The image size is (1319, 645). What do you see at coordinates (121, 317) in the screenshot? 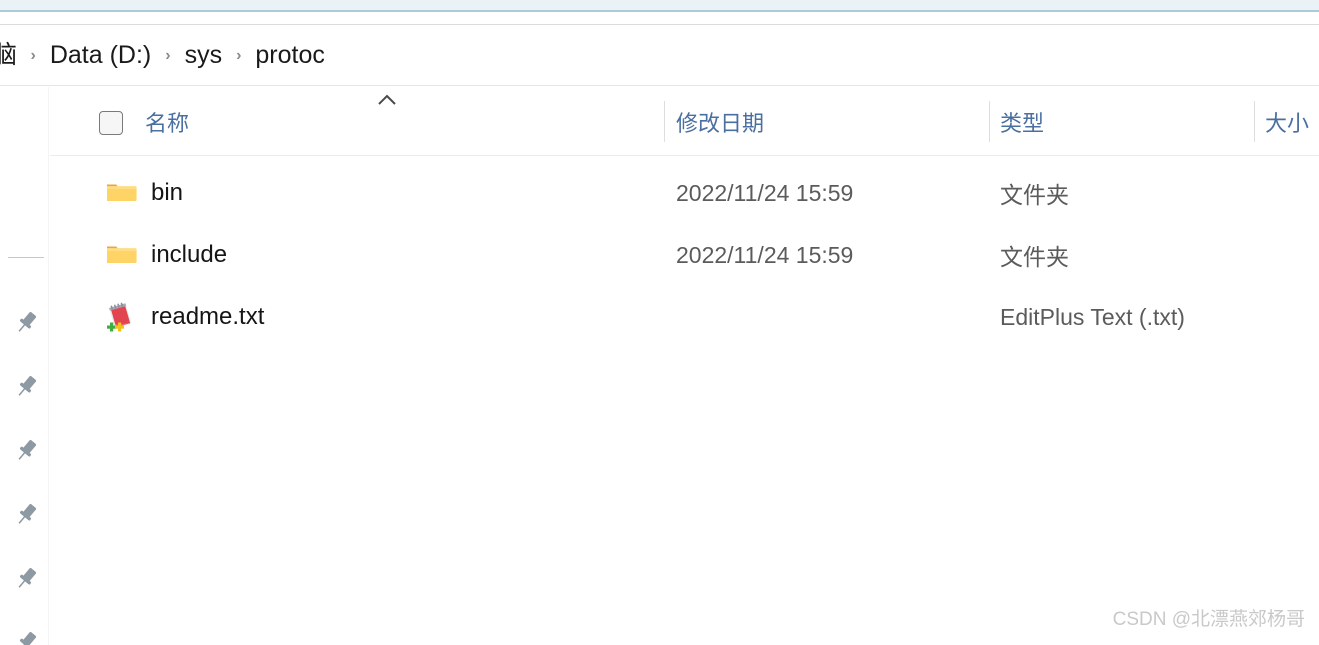
I see `editplus-text-file-icon` at bounding box center [121, 317].